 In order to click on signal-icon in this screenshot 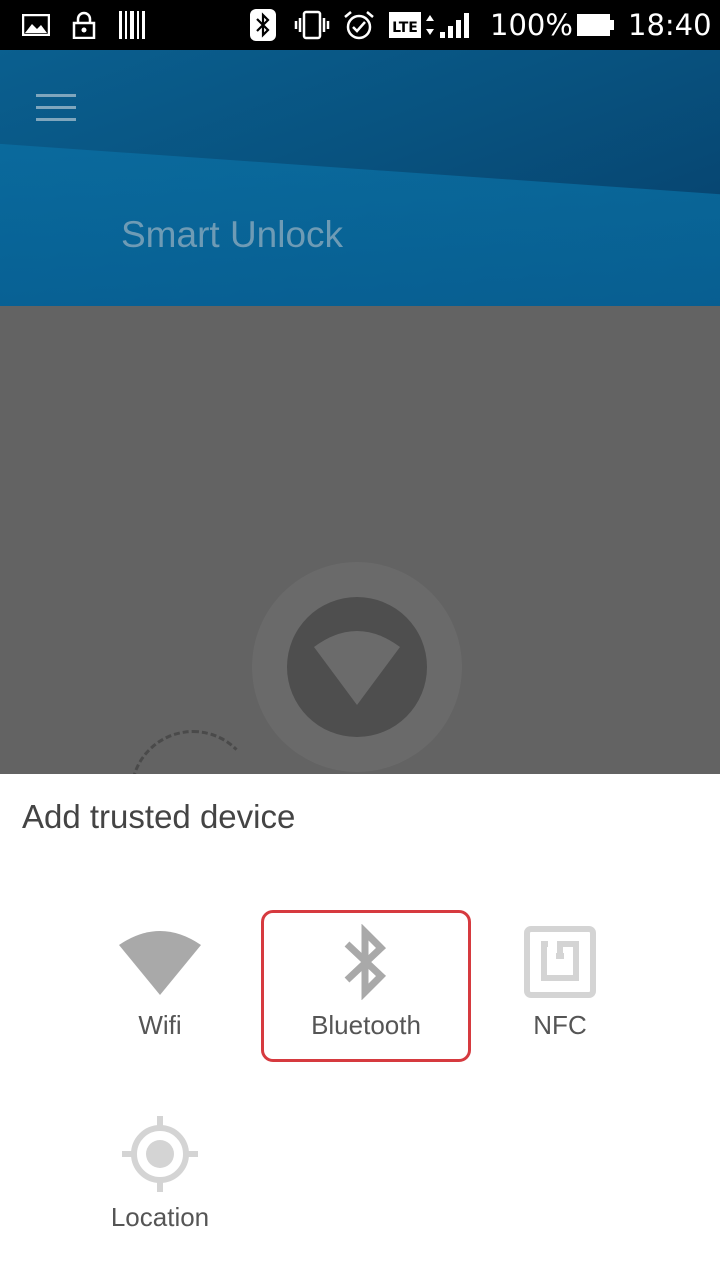, I will do `click(456, 25)`.